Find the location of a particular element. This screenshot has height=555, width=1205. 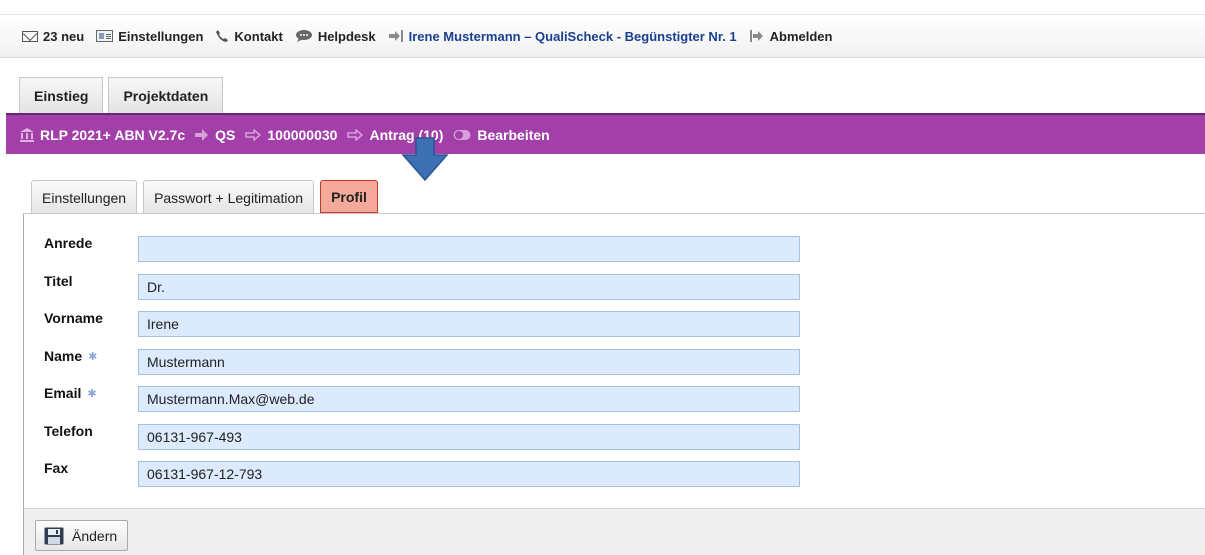

vorname-label-text: Vorname is located at coordinates (73, 318).